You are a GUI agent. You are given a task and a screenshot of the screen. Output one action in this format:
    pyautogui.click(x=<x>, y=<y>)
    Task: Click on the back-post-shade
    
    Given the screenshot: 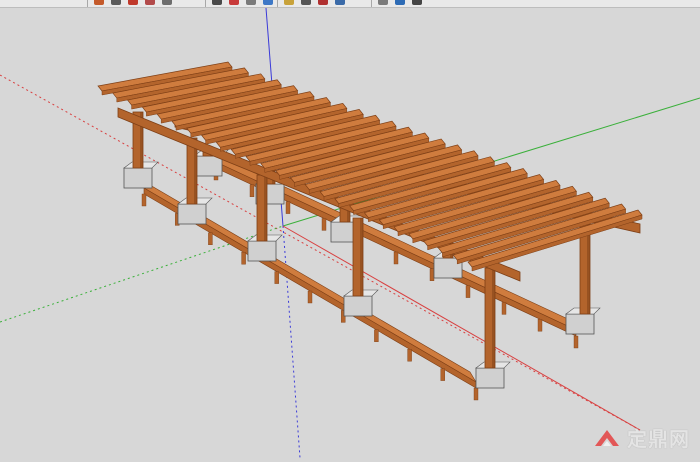 What is the action you would take?
    pyautogui.click(x=588, y=269)
    